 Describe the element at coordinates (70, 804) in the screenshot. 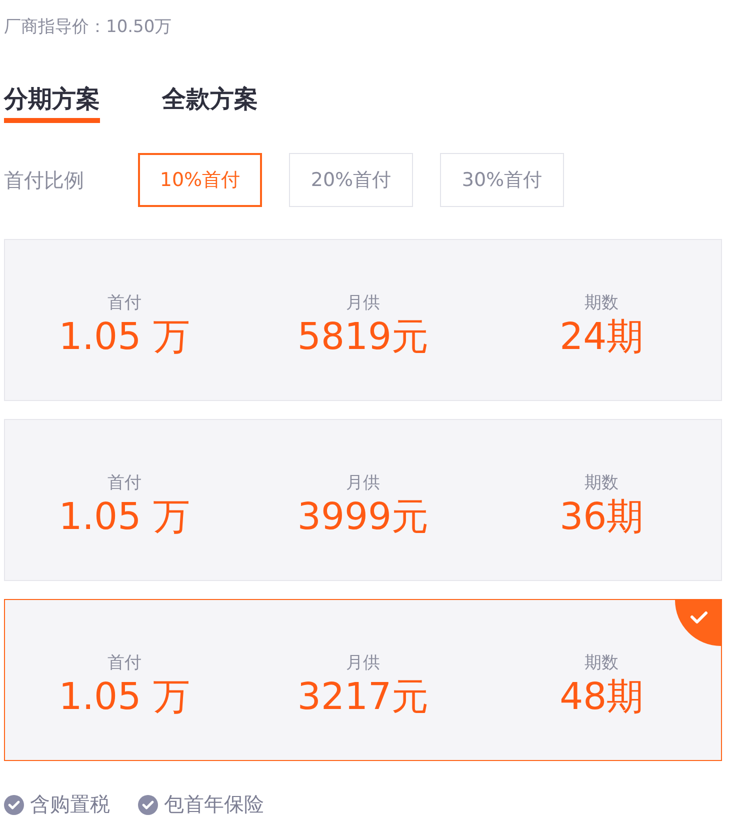

I see `feature-text: 含购置税` at that location.